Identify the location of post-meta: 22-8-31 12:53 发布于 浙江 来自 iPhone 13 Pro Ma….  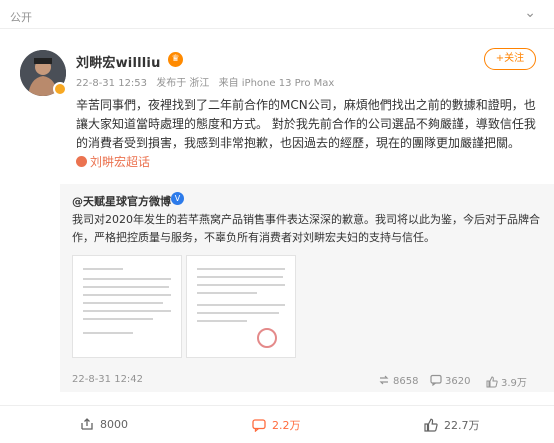
(208, 81).